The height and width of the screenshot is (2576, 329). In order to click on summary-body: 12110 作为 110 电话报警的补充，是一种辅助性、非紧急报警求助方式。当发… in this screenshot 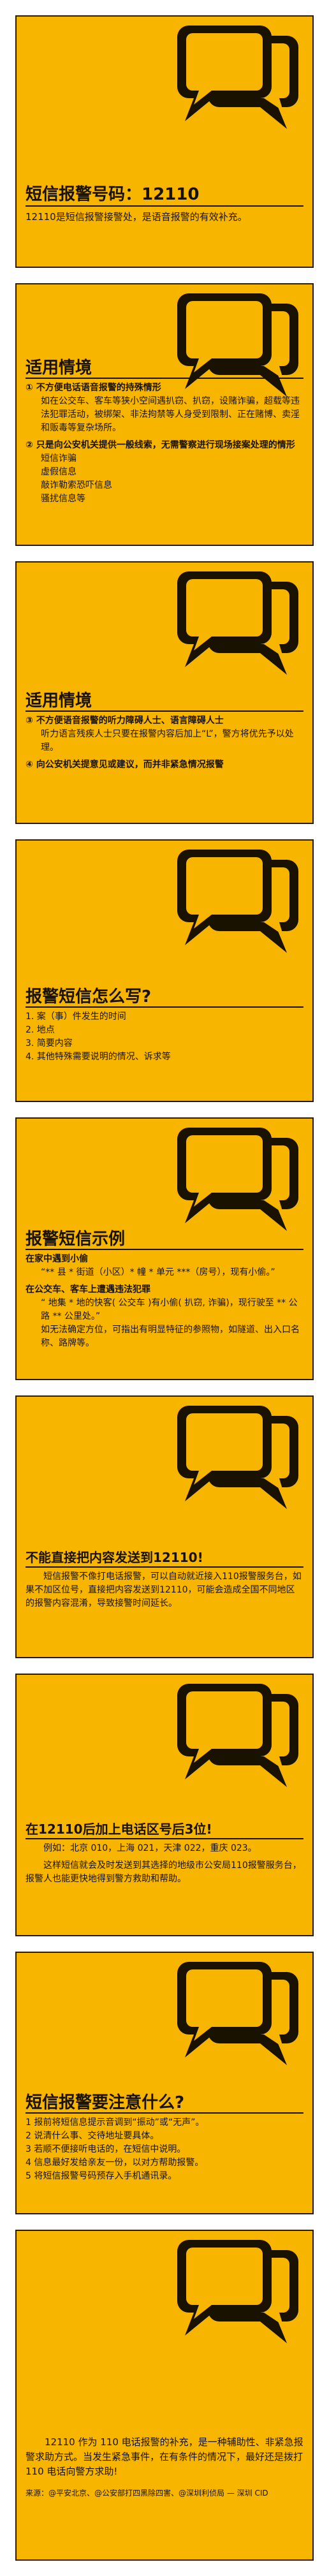, I will do `click(164, 2467)`.